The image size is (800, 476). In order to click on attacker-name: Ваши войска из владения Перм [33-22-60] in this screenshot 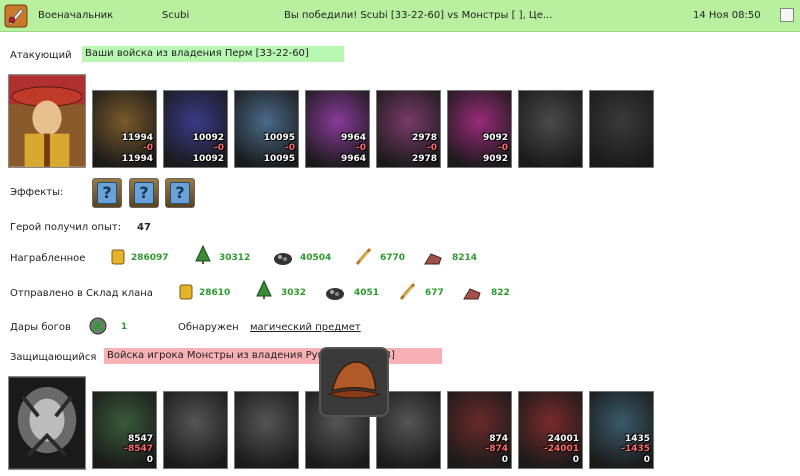, I will do `click(213, 54)`.